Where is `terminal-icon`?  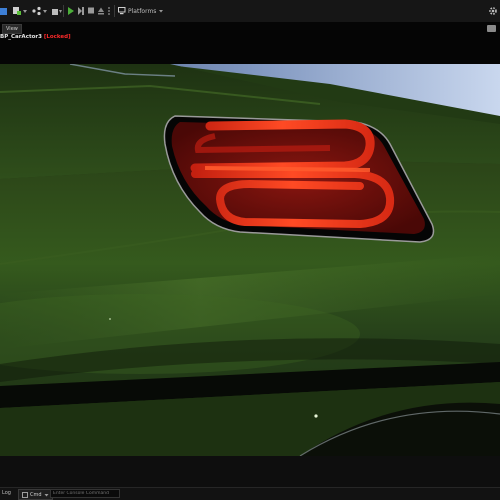
terminal-icon is located at coordinates (25, 494).